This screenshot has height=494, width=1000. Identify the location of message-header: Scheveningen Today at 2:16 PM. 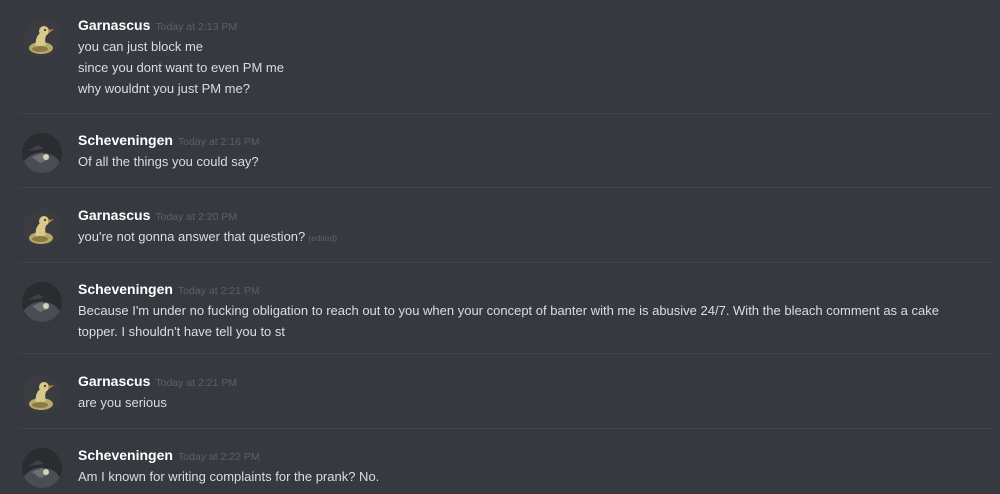
(169, 141).